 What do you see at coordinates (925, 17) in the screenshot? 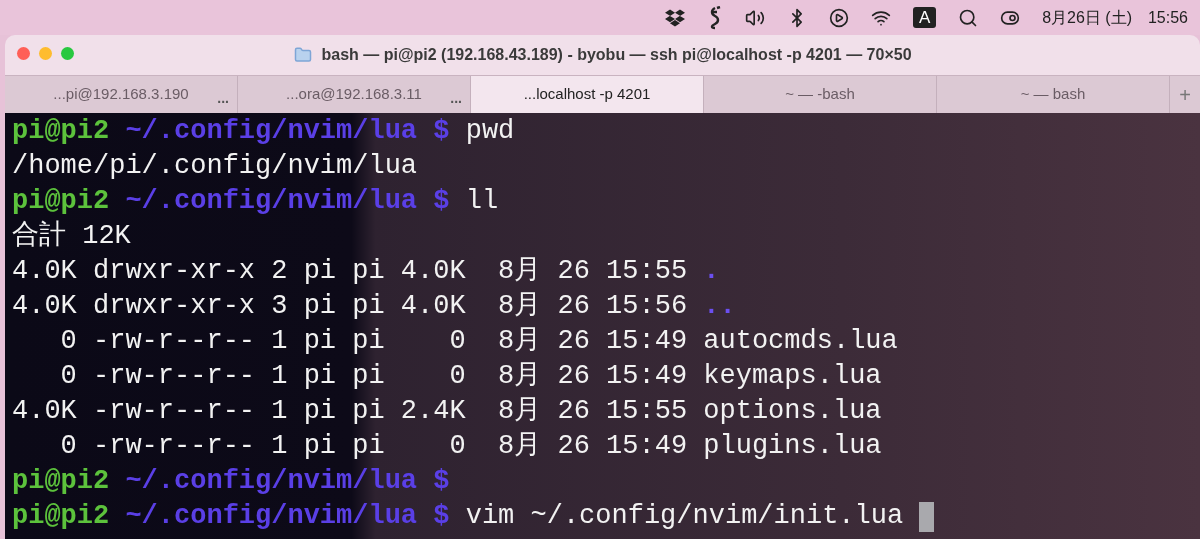
I see `input-source-indicator: A` at bounding box center [925, 17].